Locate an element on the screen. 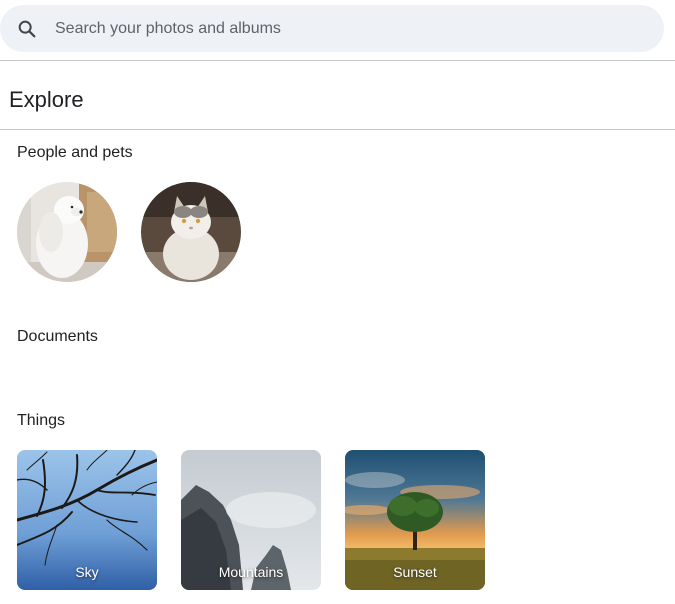 Image resolution: width=675 pixels, height=604 pixels. thing-label-sky: Sky is located at coordinates (87, 572).